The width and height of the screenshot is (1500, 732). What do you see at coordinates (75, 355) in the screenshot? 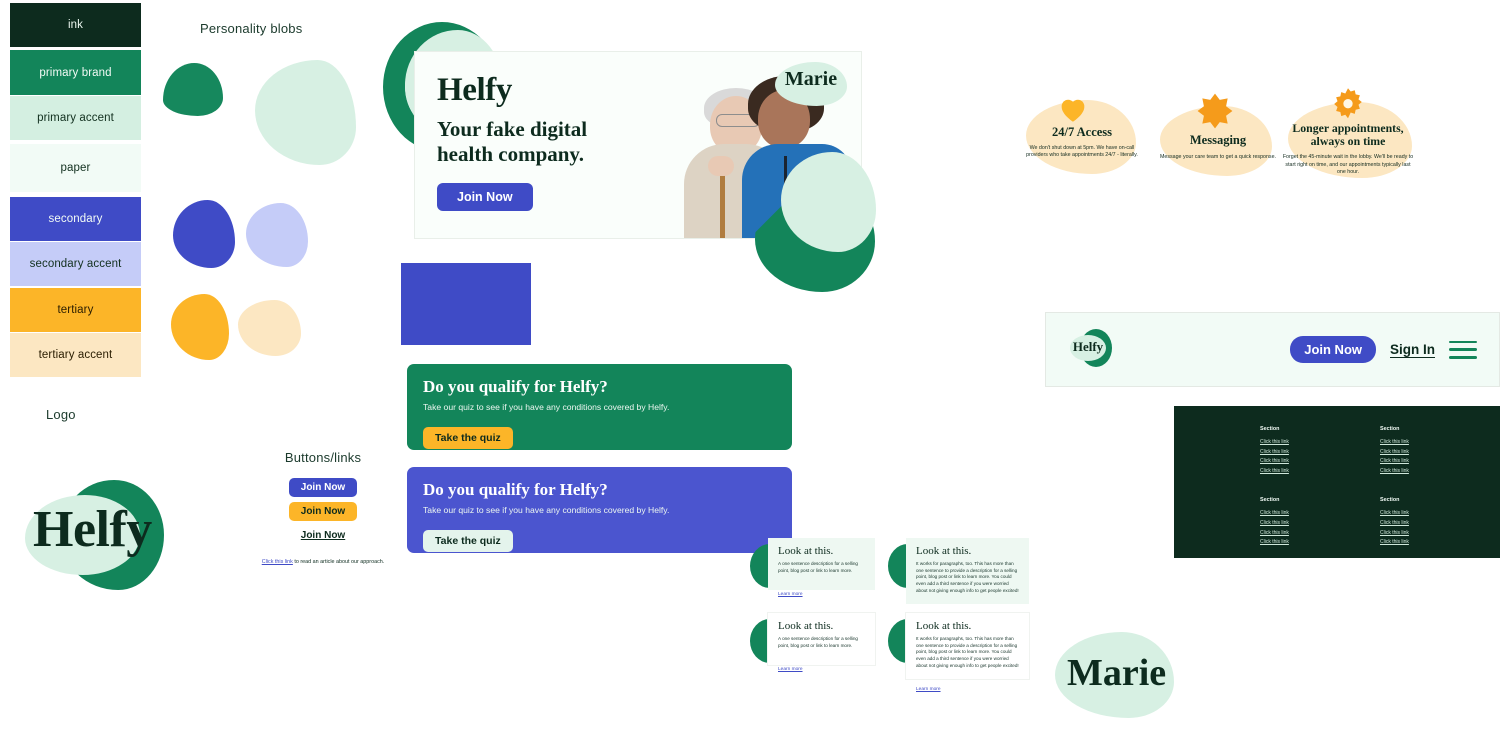
I see `swatch-tertiary-accent-label: tertiary accent` at bounding box center [75, 355].